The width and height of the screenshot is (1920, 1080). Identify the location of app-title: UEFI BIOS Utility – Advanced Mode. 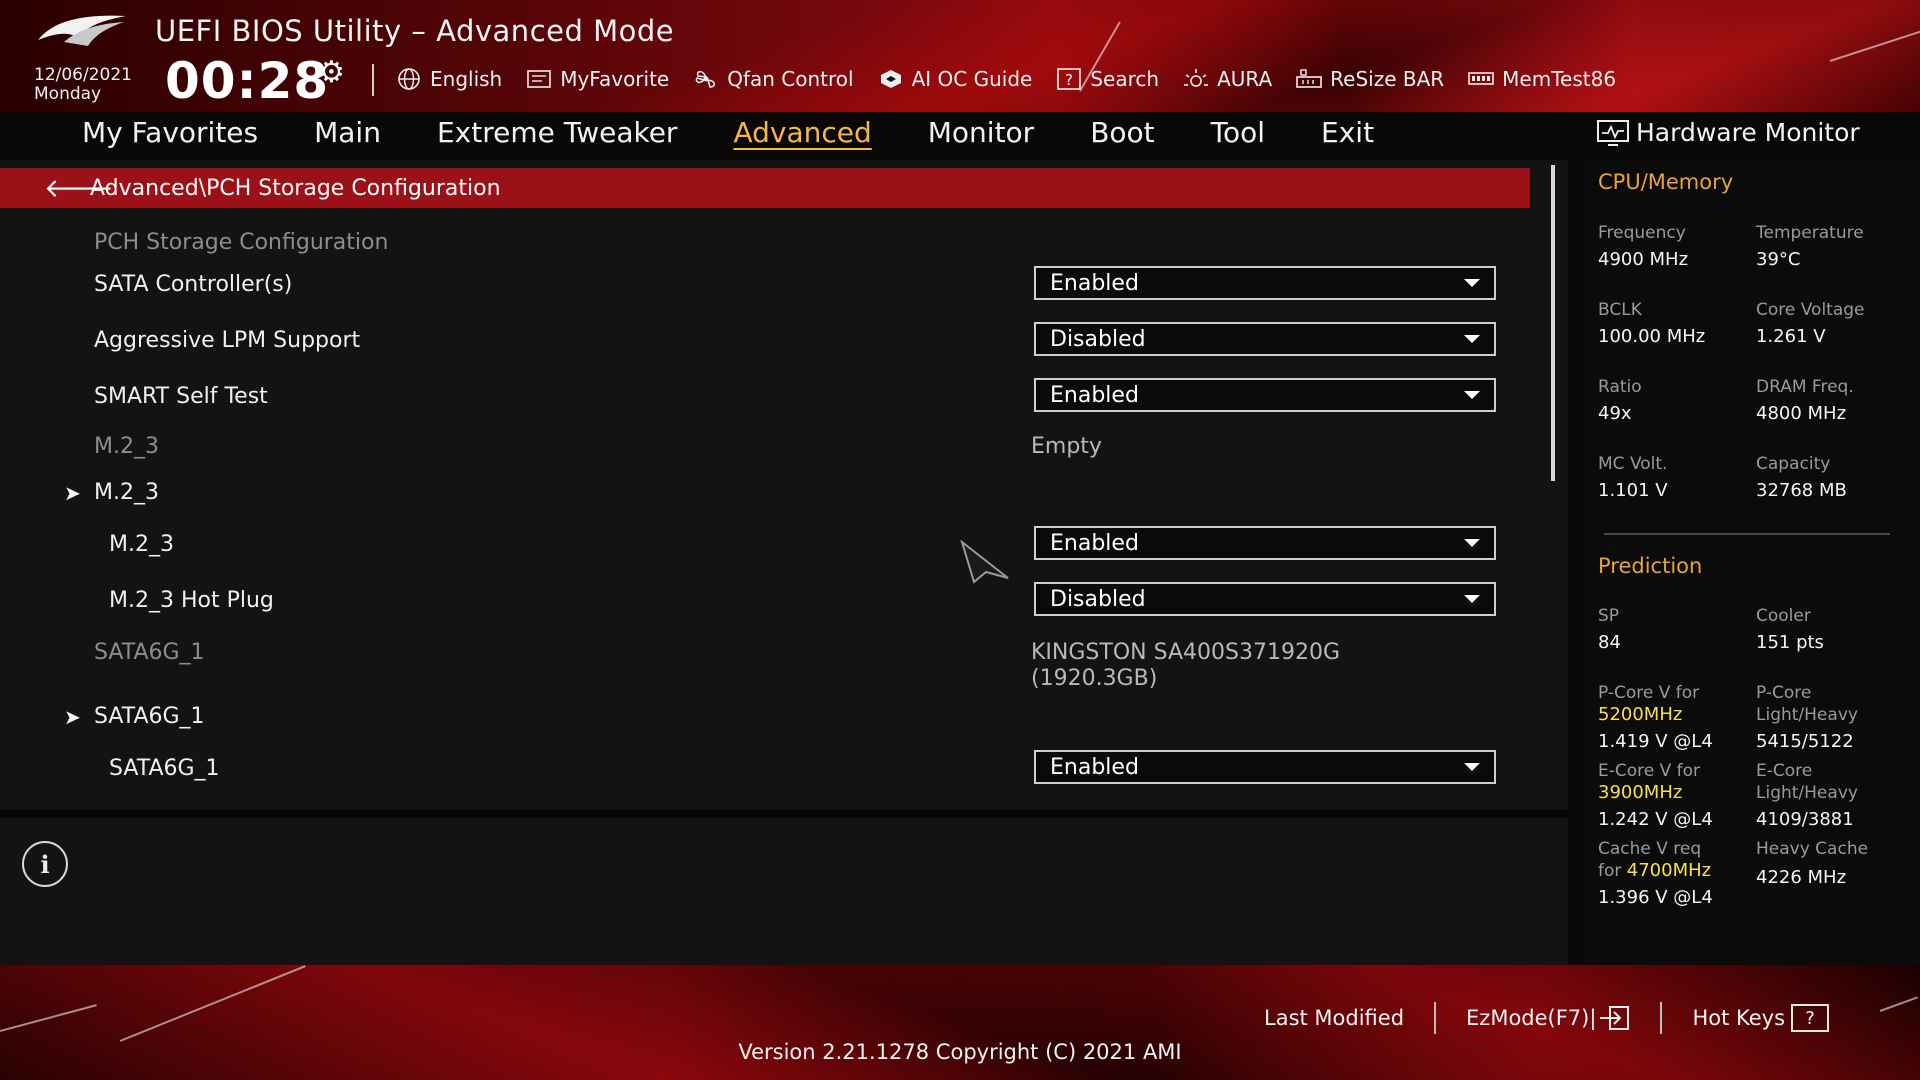
(415, 31).